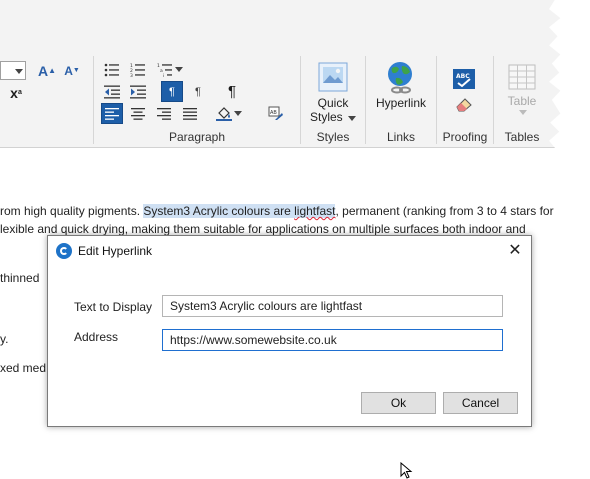 The width and height of the screenshot is (590, 479). I want to click on spelling-button: ABC, so click(464, 79).